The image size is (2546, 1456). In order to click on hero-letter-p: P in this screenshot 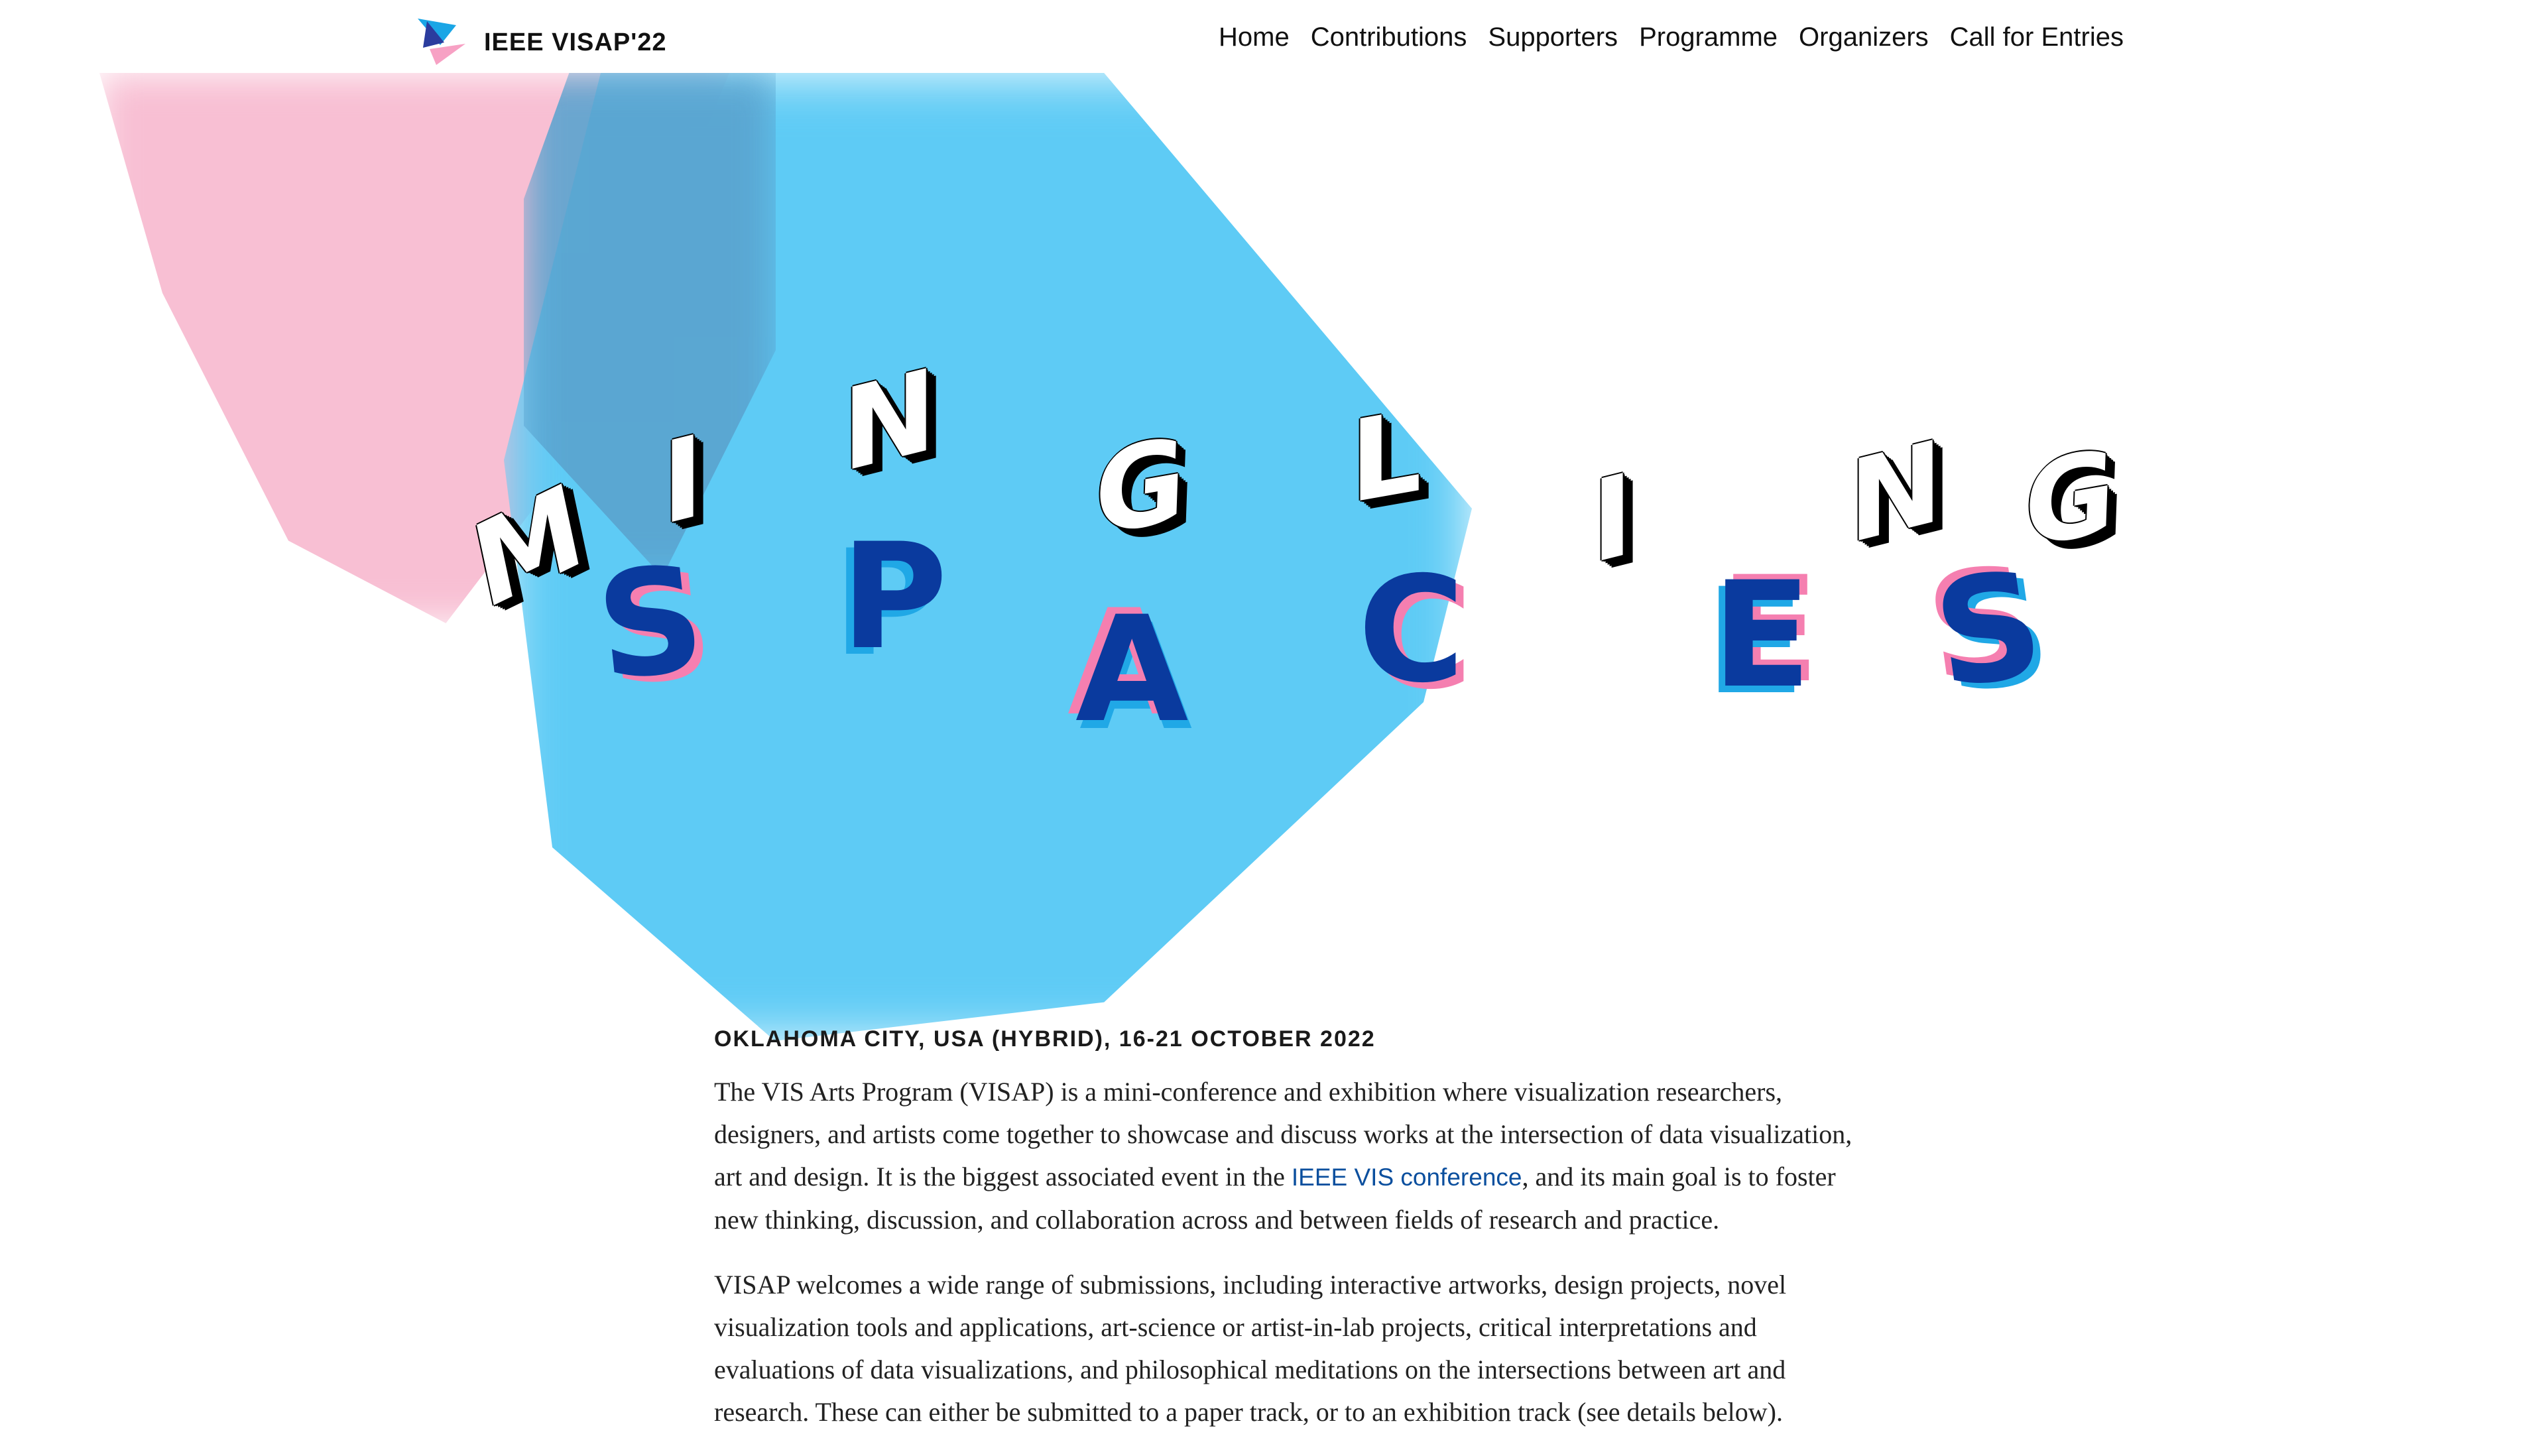, I will do `click(894, 597)`.